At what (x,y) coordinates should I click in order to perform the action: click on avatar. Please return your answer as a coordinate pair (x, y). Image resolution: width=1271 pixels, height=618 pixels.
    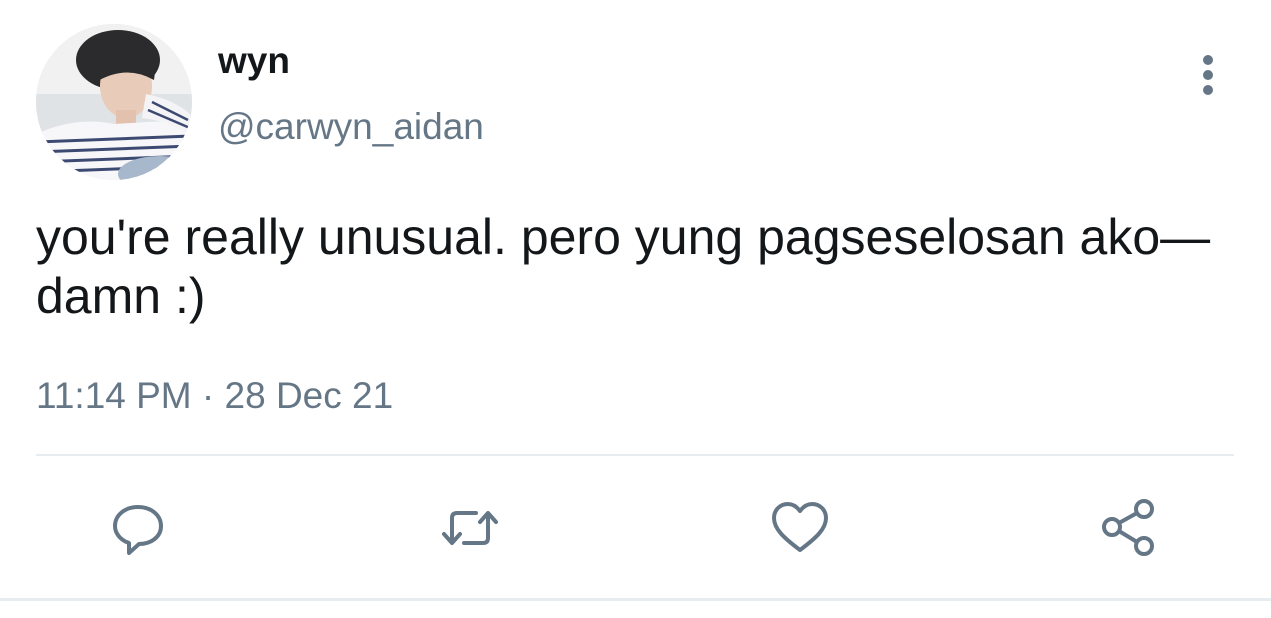
    Looking at the image, I should click on (114, 102).